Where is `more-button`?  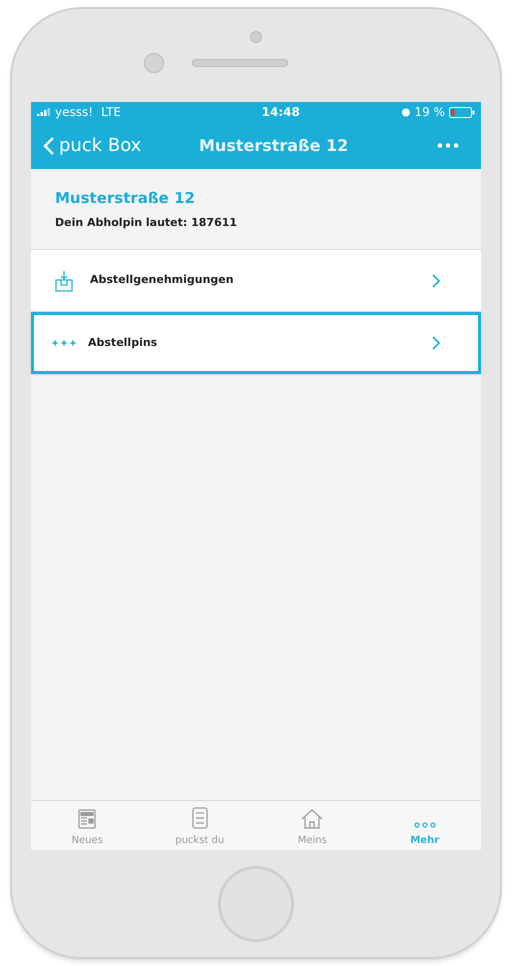 more-button is located at coordinates (448, 145).